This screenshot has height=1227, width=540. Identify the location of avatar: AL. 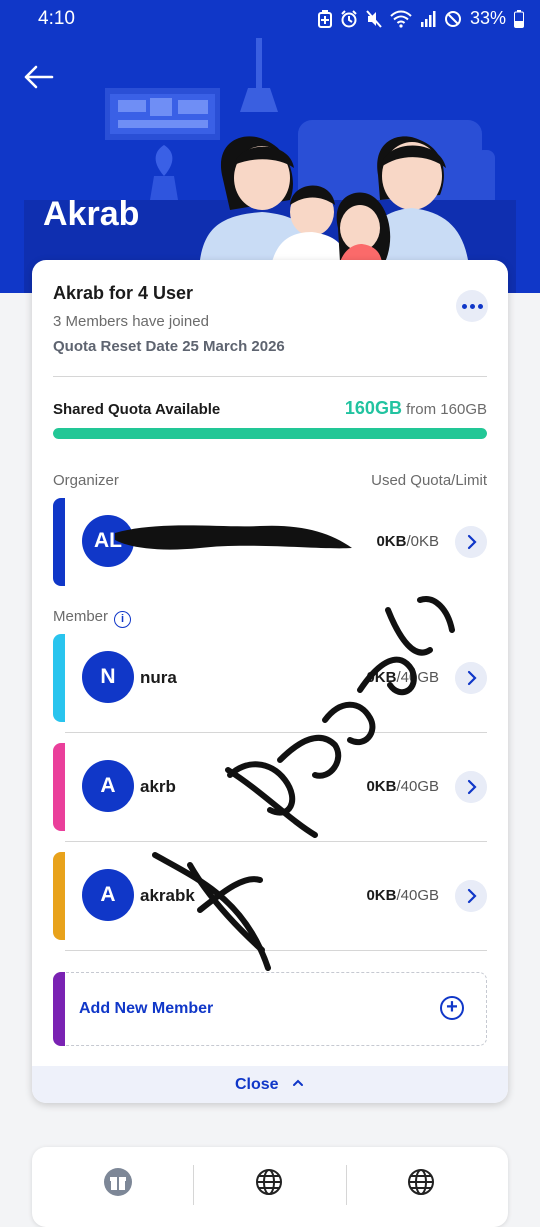
(108, 541).